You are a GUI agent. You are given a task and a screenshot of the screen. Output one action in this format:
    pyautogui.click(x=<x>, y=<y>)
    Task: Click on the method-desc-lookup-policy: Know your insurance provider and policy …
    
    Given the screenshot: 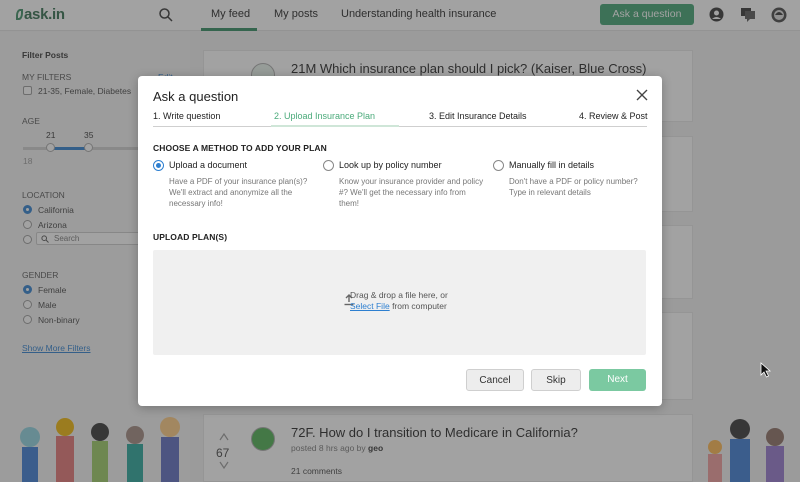 What is the action you would take?
    pyautogui.click(x=411, y=192)
    